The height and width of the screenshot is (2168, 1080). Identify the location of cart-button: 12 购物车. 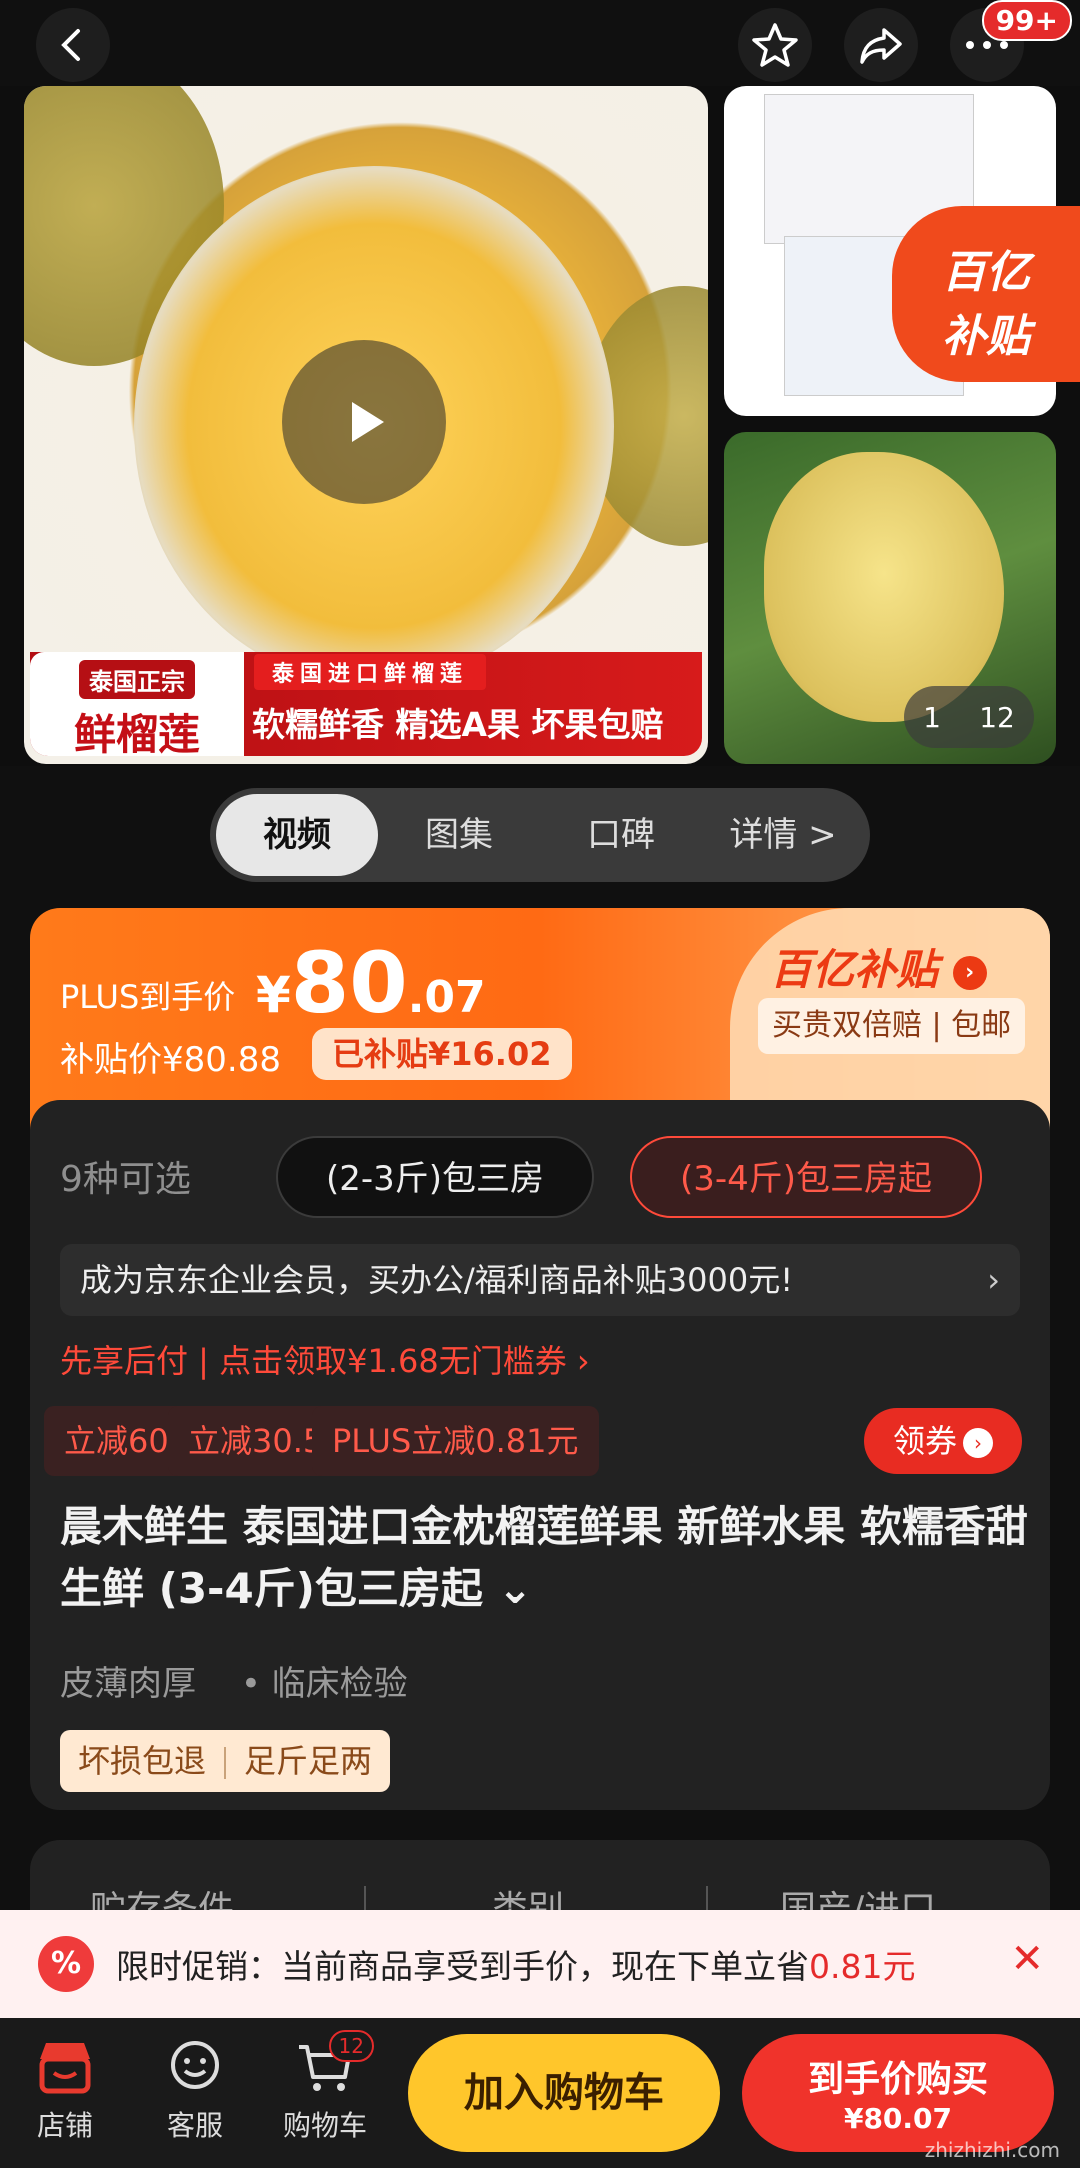
(325, 2087).